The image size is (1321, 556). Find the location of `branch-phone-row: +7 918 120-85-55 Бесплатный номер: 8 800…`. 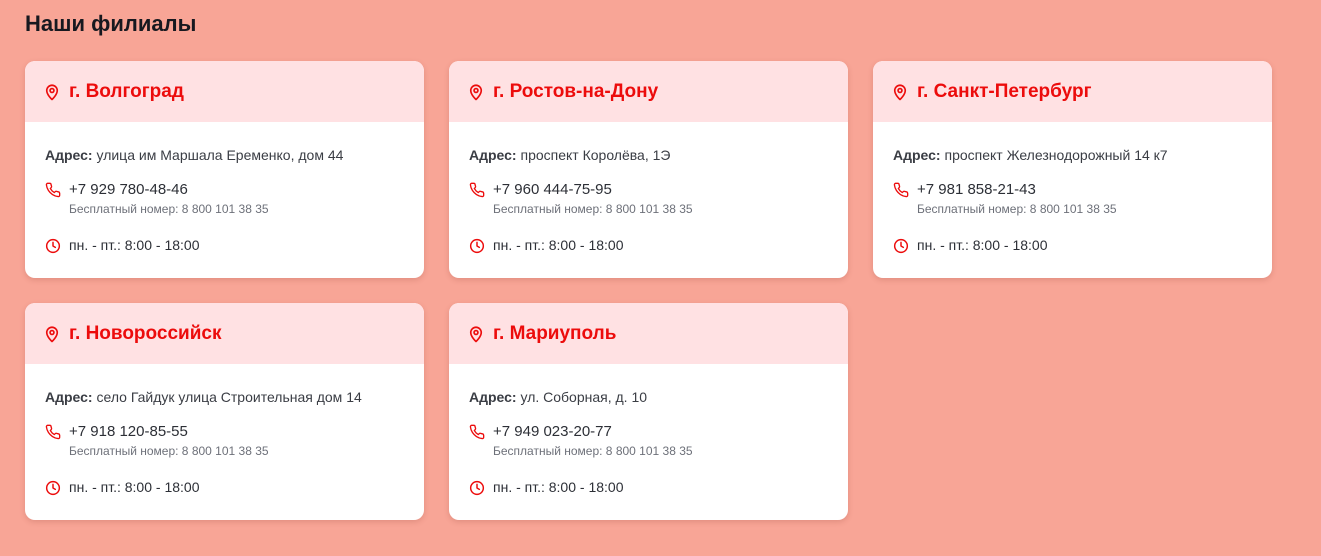

branch-phone-row: +7 918 120-85-55 Бесплатный номер: 8 800… is located at coordinates (224, 441).